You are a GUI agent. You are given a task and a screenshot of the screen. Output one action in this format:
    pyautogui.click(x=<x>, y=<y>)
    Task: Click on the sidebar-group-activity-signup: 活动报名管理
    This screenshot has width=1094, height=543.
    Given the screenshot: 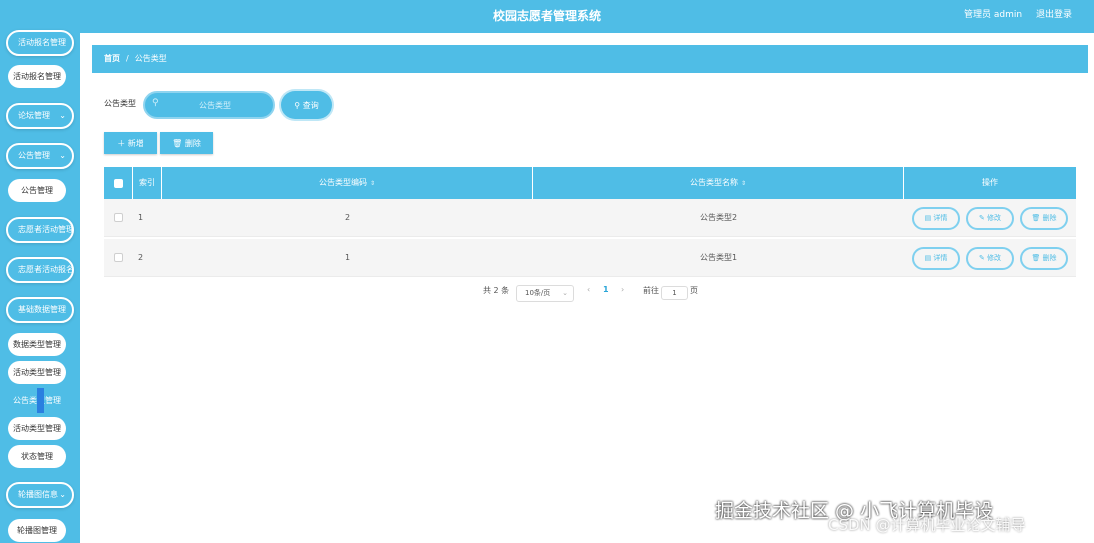 What is the action you would take?
    pyautogui.click(x=40, y=43)
    